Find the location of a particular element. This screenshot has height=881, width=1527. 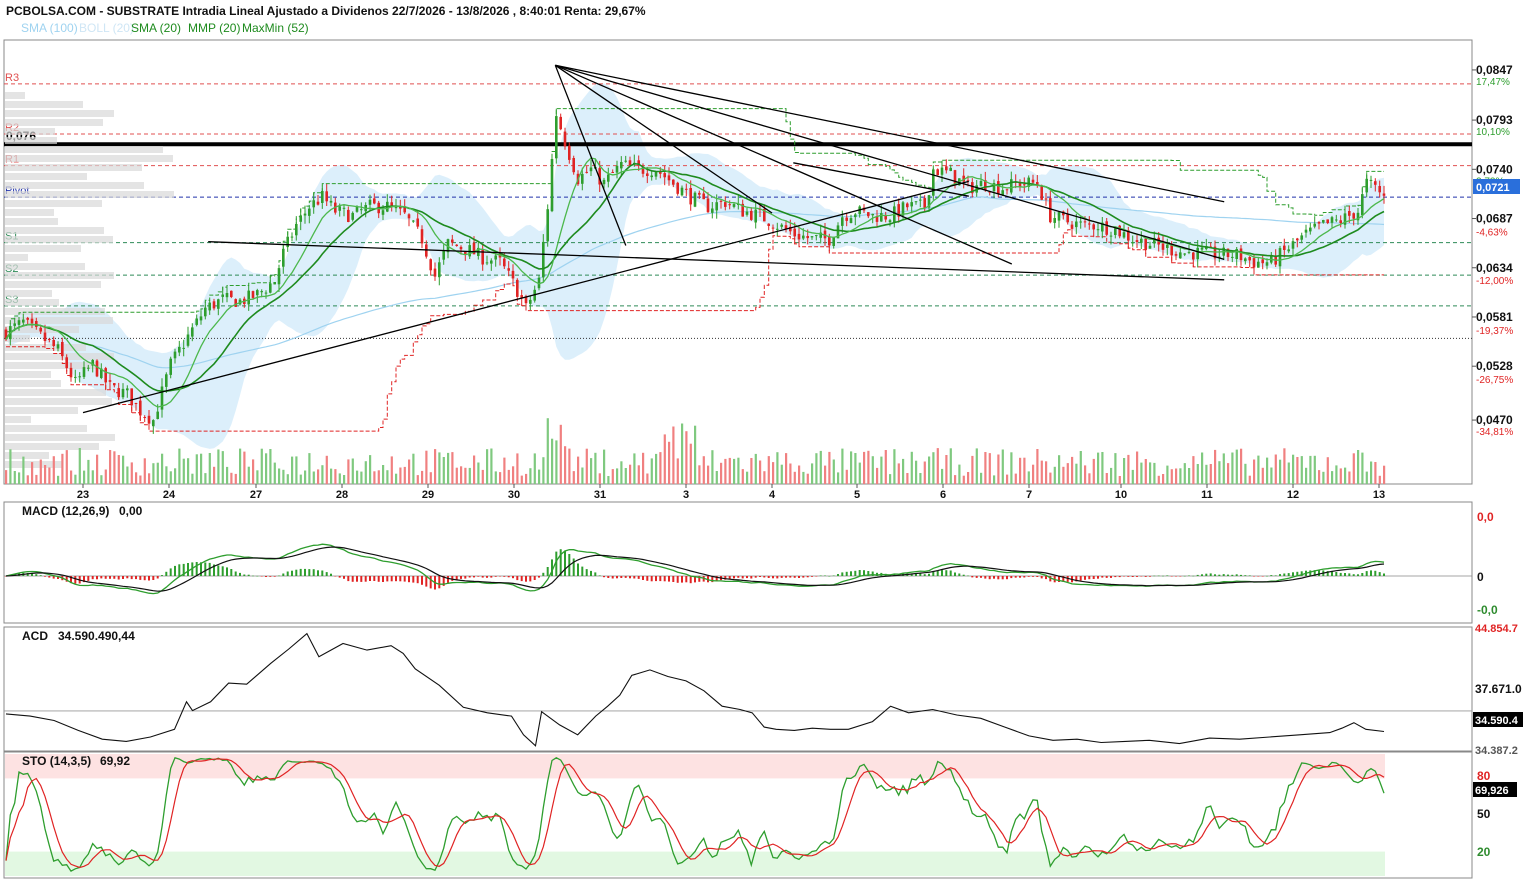

acd-panel is located at coordinates (738, 689).